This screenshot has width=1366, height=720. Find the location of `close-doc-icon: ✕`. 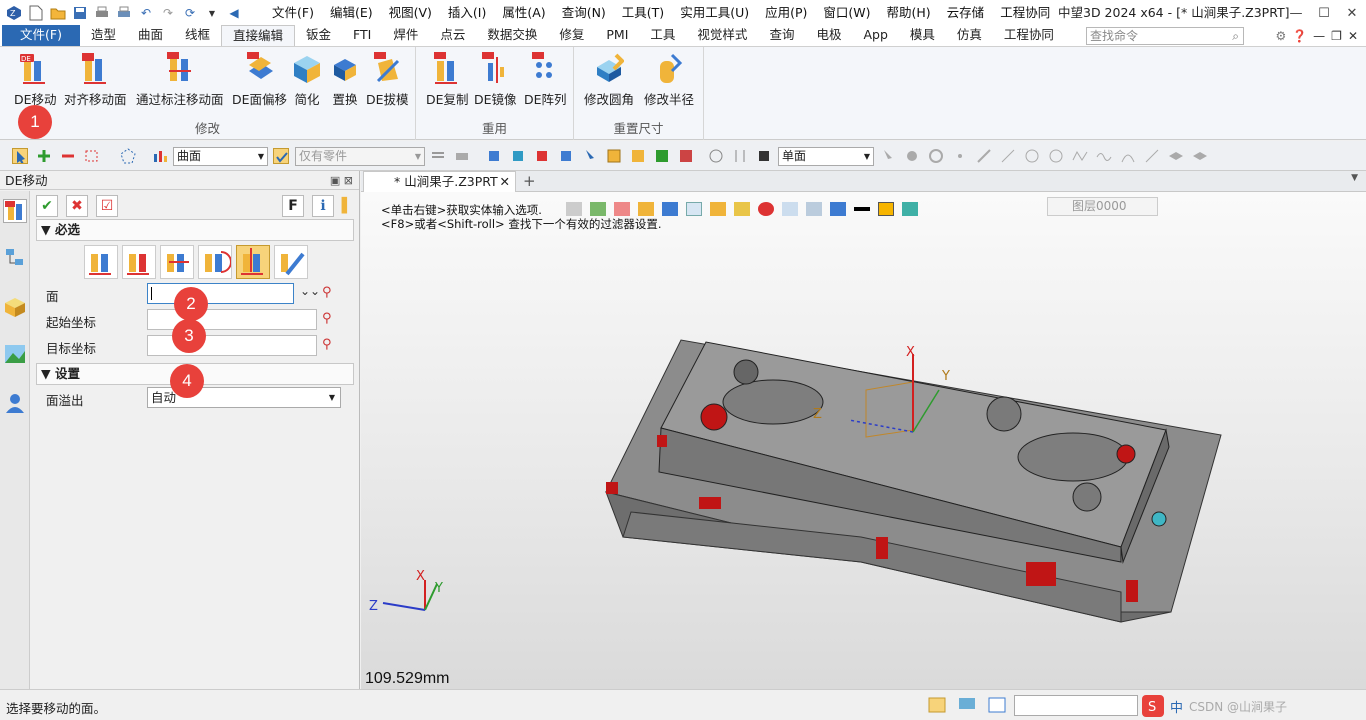

close-doc-icon: ✕ is located at coordinates (1353, 36).